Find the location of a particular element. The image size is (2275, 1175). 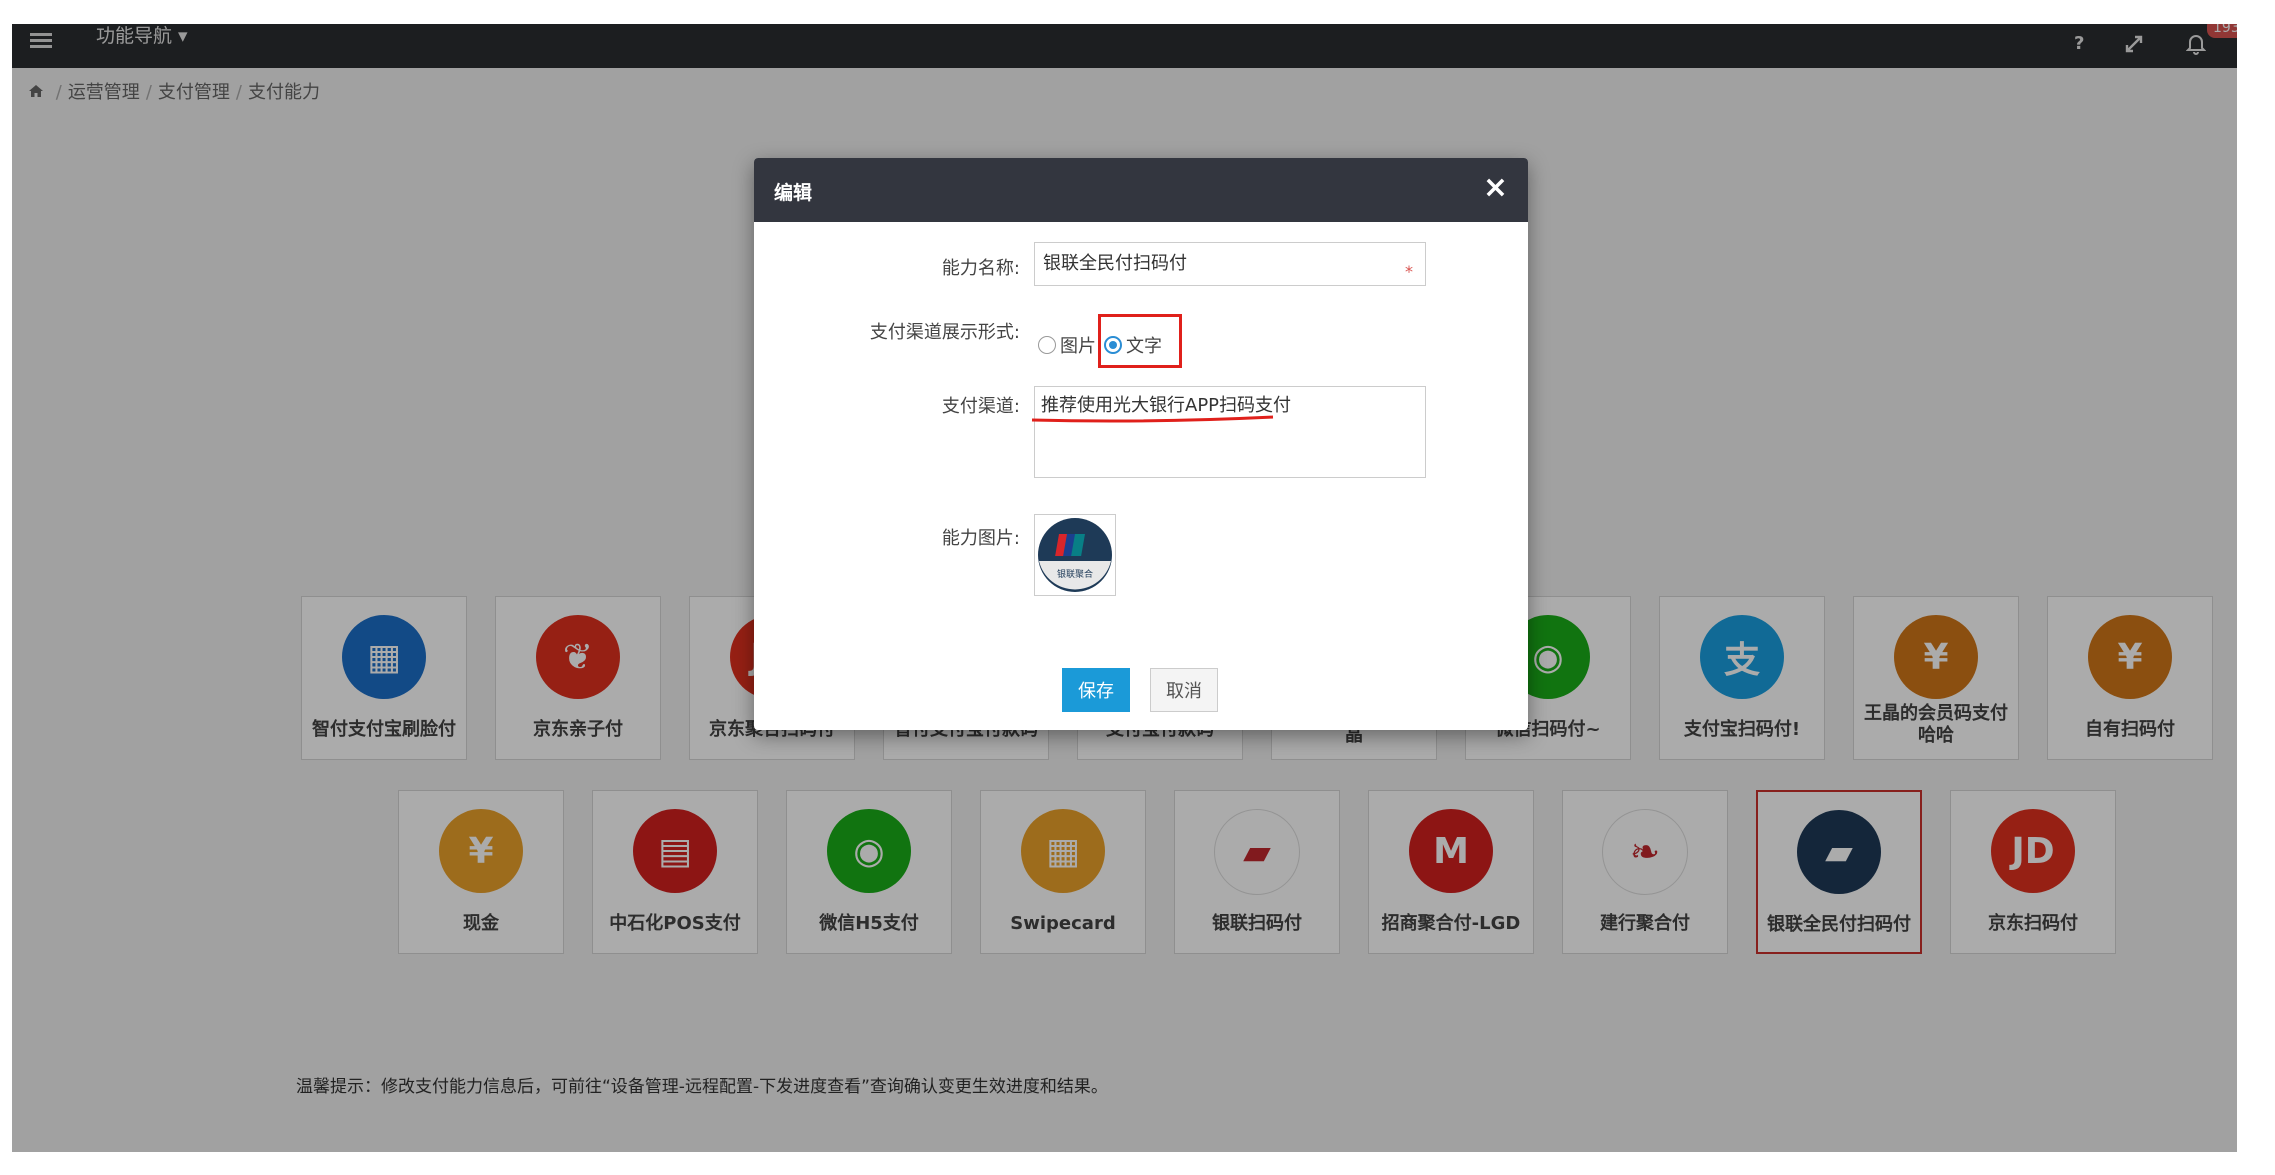

save-button: 保存 is located at coordinates (1096, 690).